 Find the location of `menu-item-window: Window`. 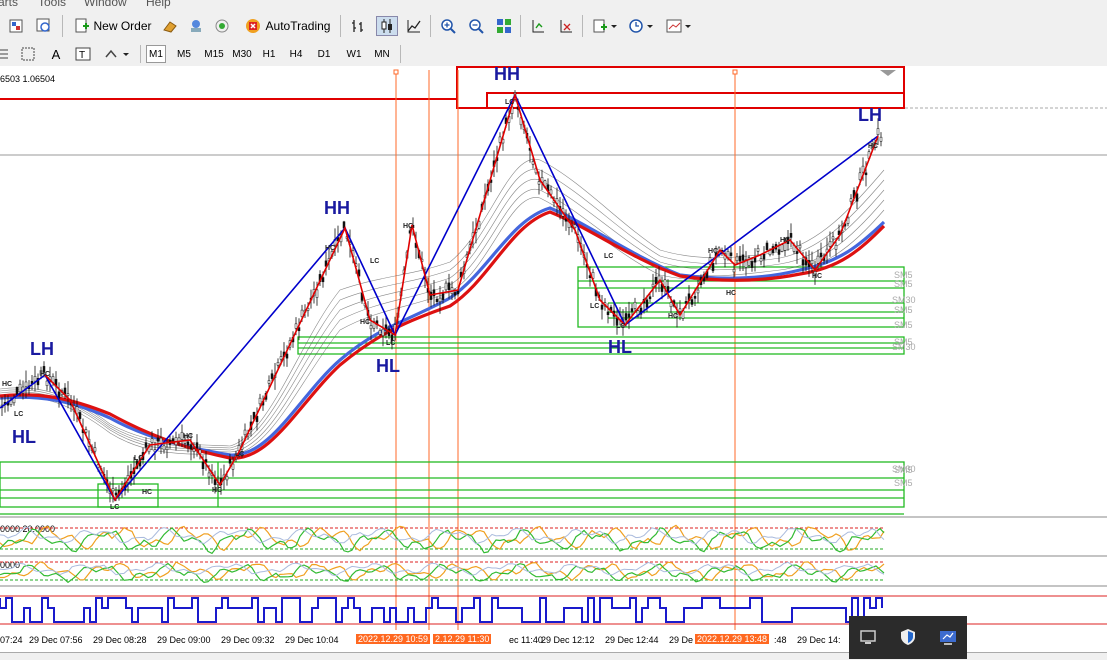

menu-item-window: Window is located at coordinates (105, 4).